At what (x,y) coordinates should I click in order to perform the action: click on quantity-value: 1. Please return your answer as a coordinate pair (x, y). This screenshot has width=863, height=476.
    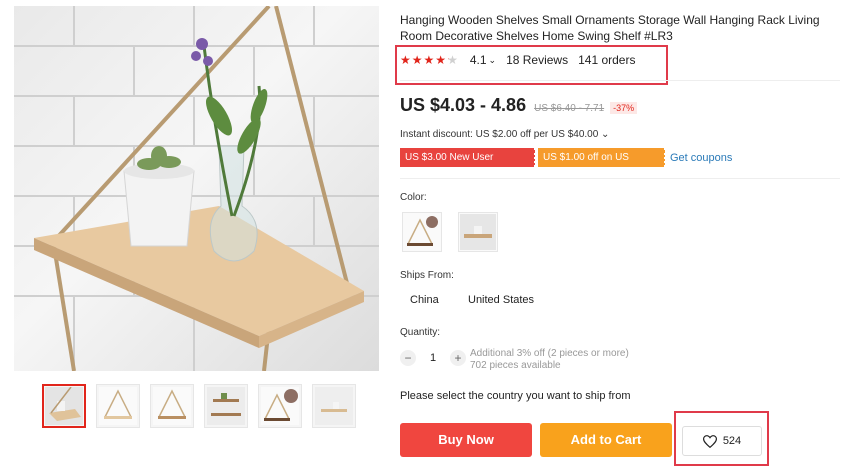
    Looking at the image, I should click on (433, 358).